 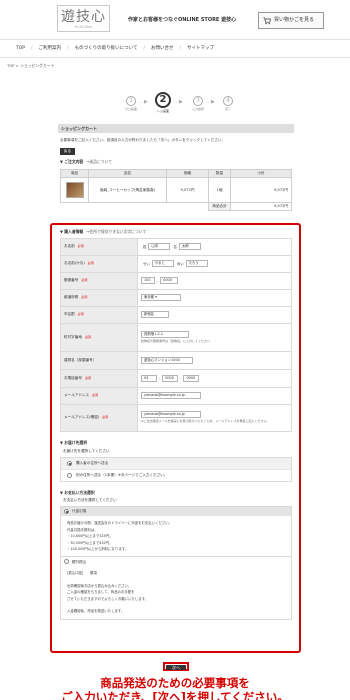 I want to click on step-3: 3 入力確認, so click(x=198, y=104).